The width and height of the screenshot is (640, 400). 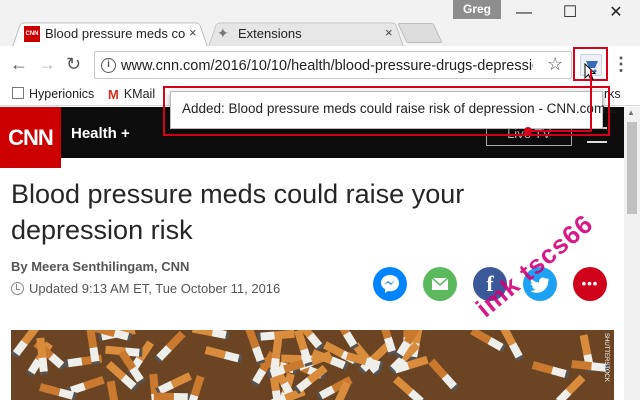 I want to click on bookmark-label: KMail, so click(x=139, y=94).